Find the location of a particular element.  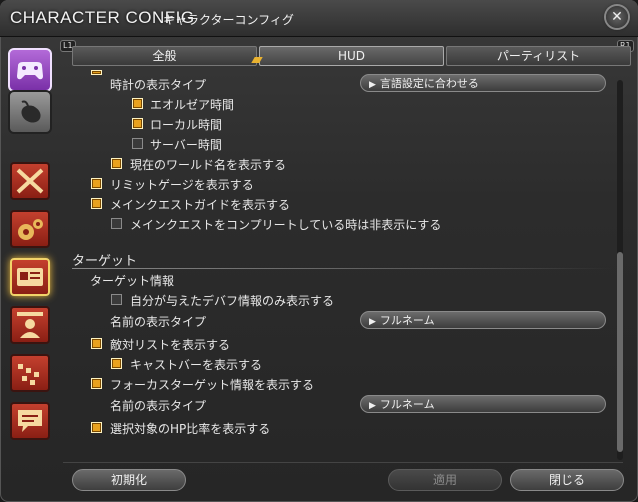

sidebar-item-battle is located at coordinates (30, 181).